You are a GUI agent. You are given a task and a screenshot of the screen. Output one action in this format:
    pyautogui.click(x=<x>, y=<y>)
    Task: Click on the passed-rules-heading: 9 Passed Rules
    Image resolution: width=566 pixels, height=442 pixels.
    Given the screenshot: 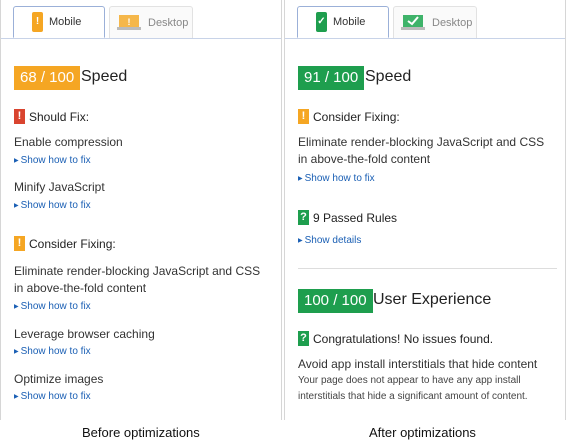 What is the action you would take?
    pyautogui.click(x=355, y=218)
    